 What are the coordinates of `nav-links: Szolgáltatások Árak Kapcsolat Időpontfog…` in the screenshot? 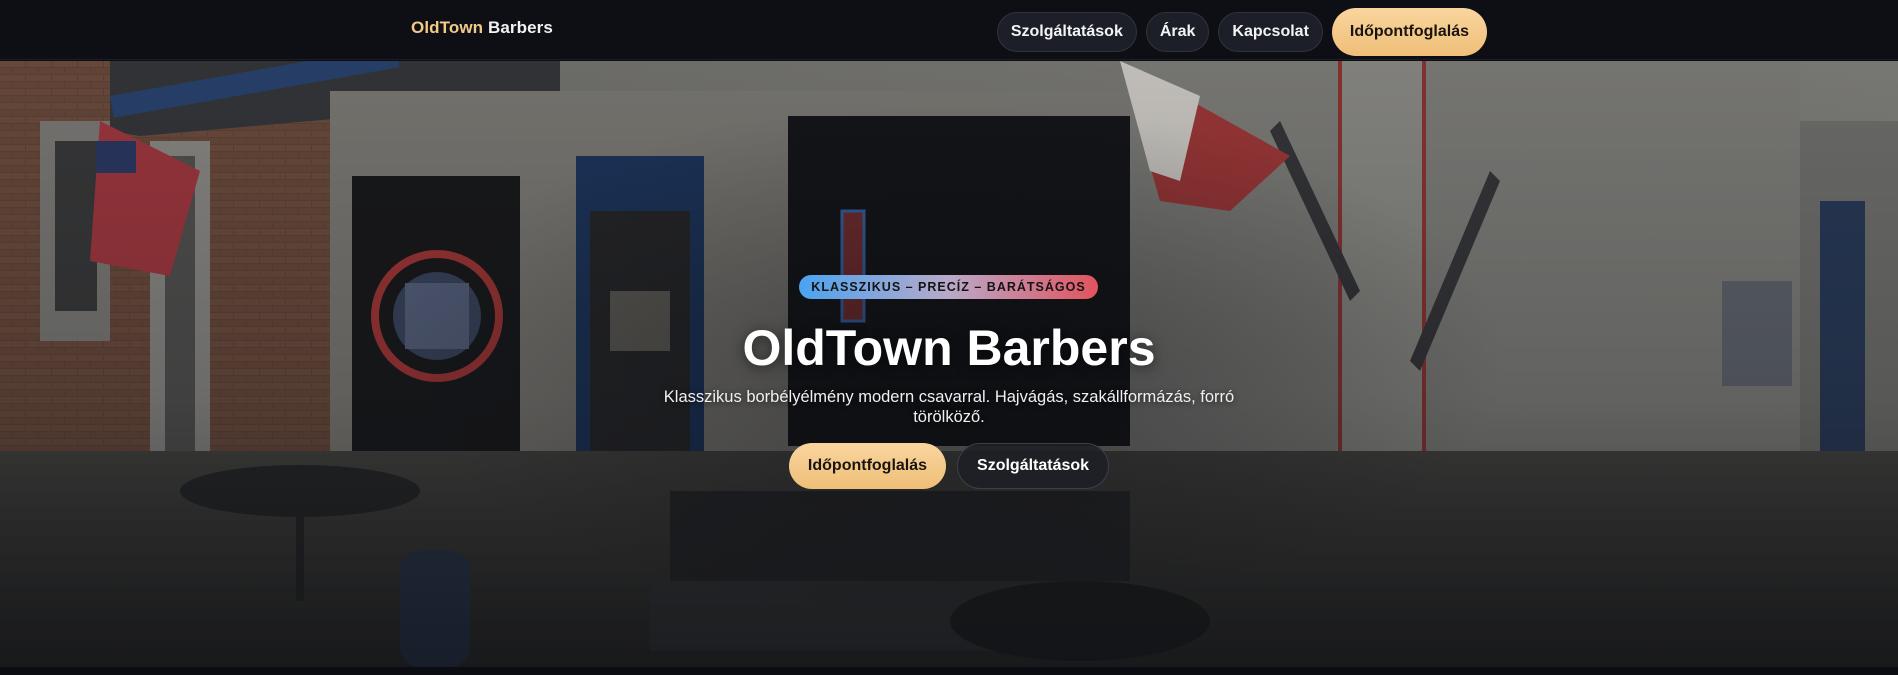 It's located at (1241, 32).